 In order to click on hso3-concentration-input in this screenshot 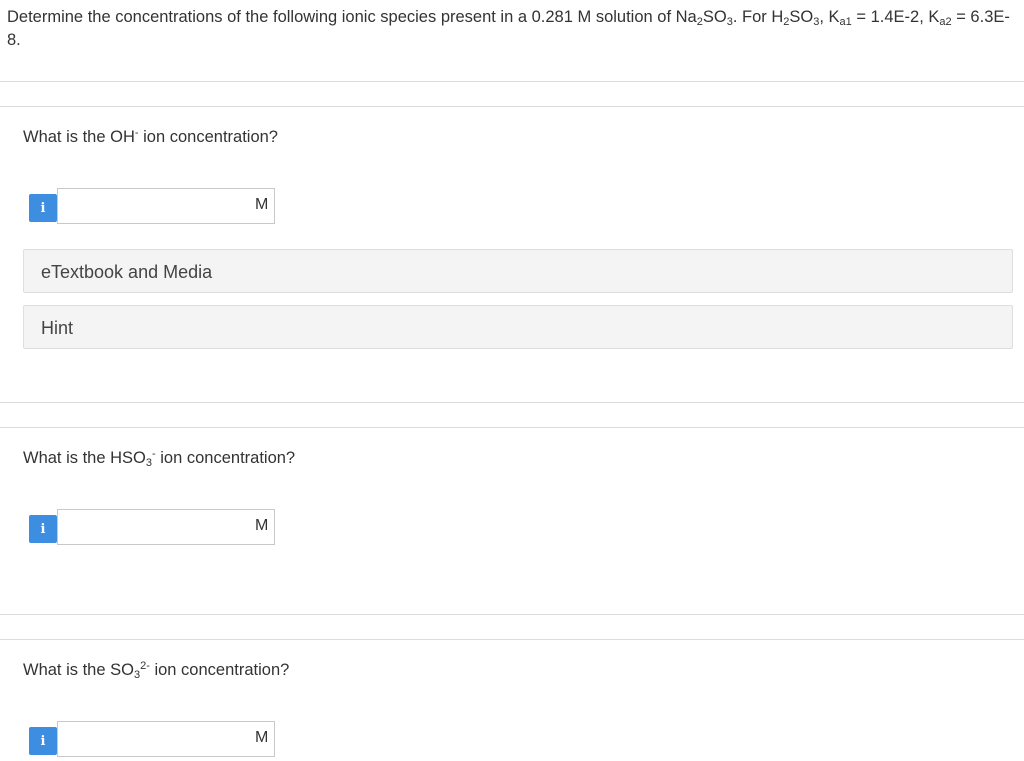, I will do `click(166, 527)`.